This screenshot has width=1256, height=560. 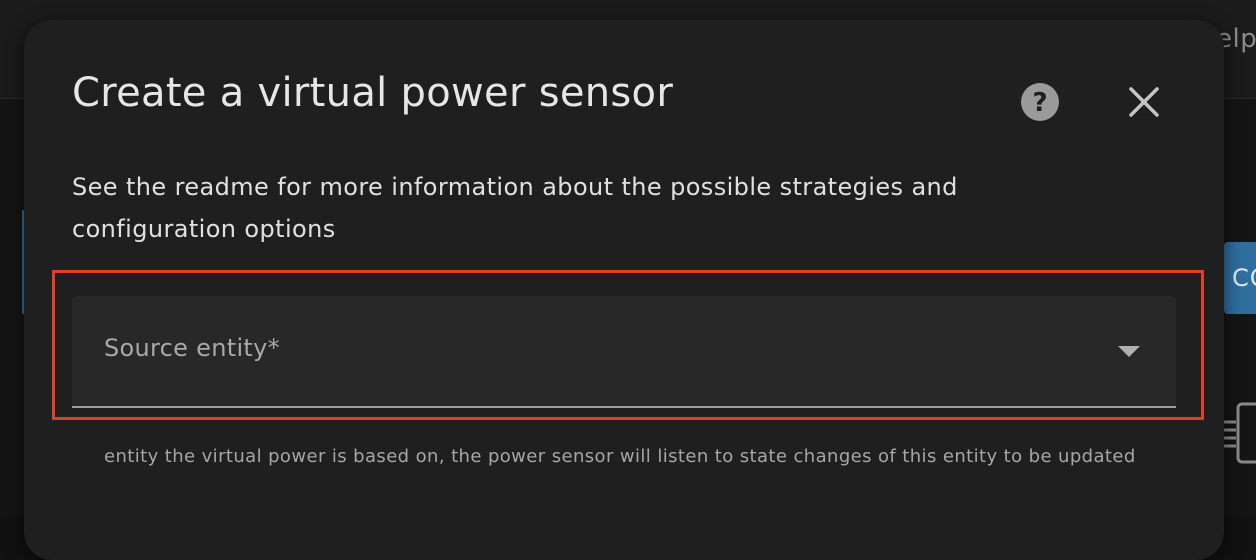 I want to click on dialog-title: Create a virtual power sensor, so click(x=373, y=93).